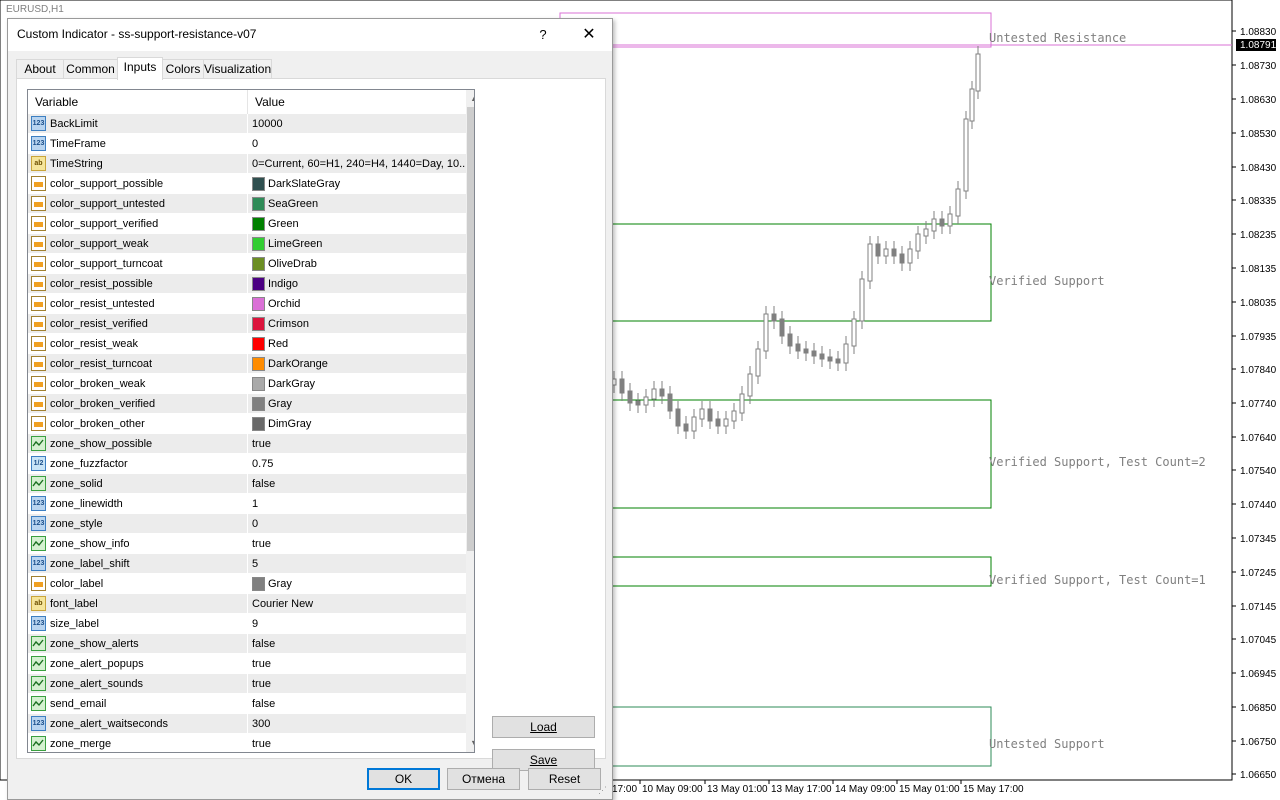 The width and height of the screenshot is (1280, 800). What do you see at coordinates (247, 204) in the screenshot?
I see `parameter-row: color_support_untested SeaGreen` at bounding box center [247, 204].